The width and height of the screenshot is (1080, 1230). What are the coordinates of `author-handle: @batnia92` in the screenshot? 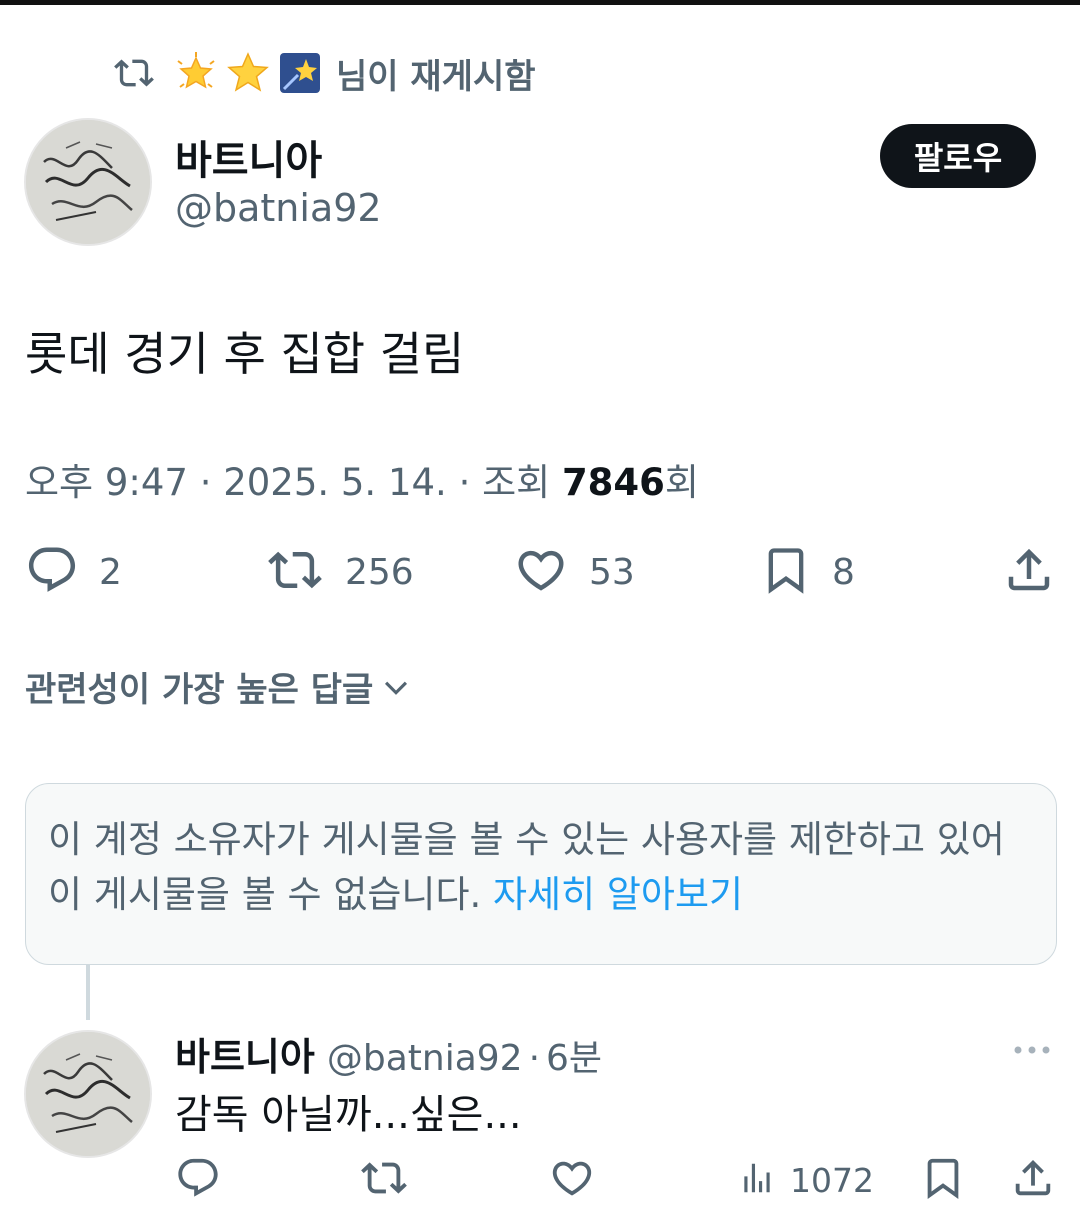 It's located at (278, 208).